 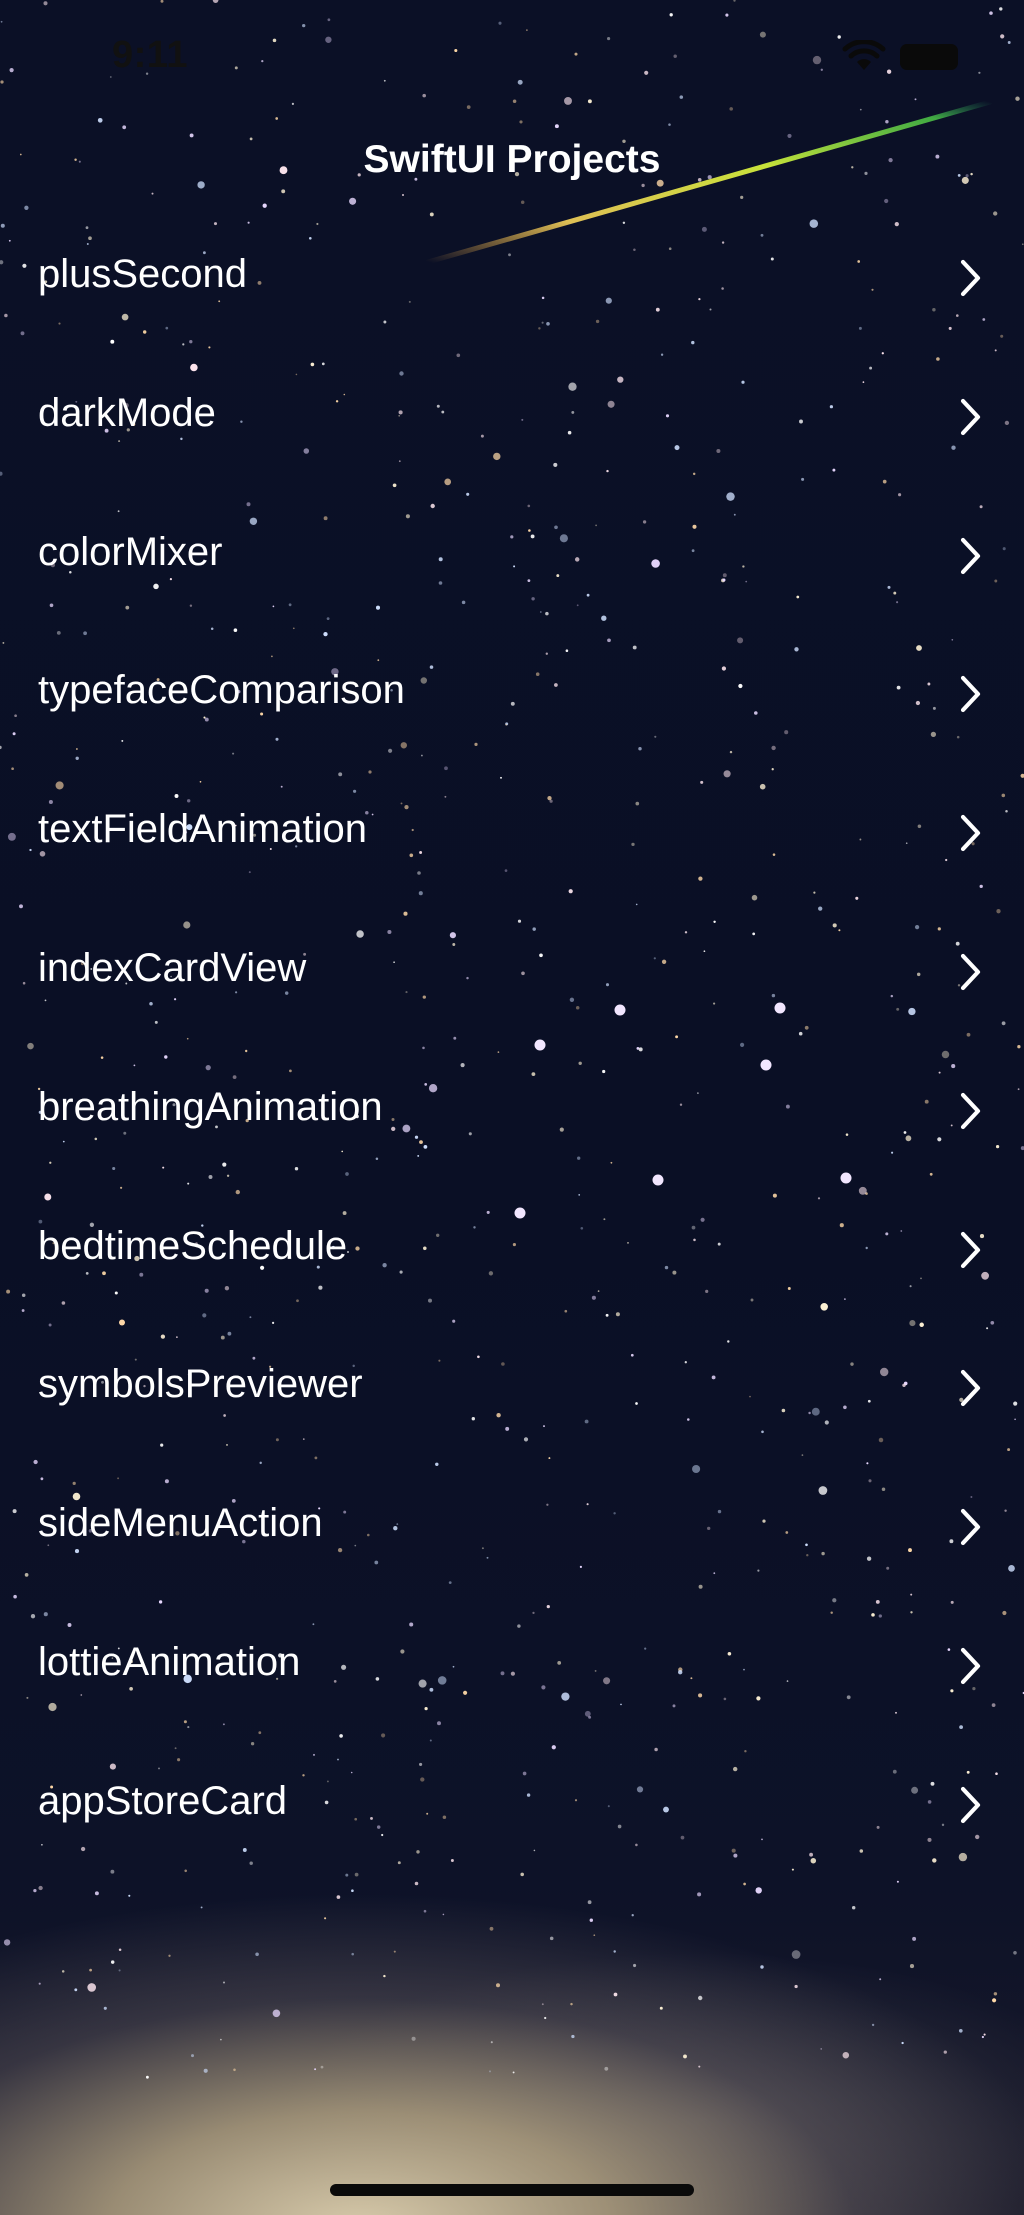 I want to click on list-item-label: bedtimeSchedule, so click(x=193, y=1245).